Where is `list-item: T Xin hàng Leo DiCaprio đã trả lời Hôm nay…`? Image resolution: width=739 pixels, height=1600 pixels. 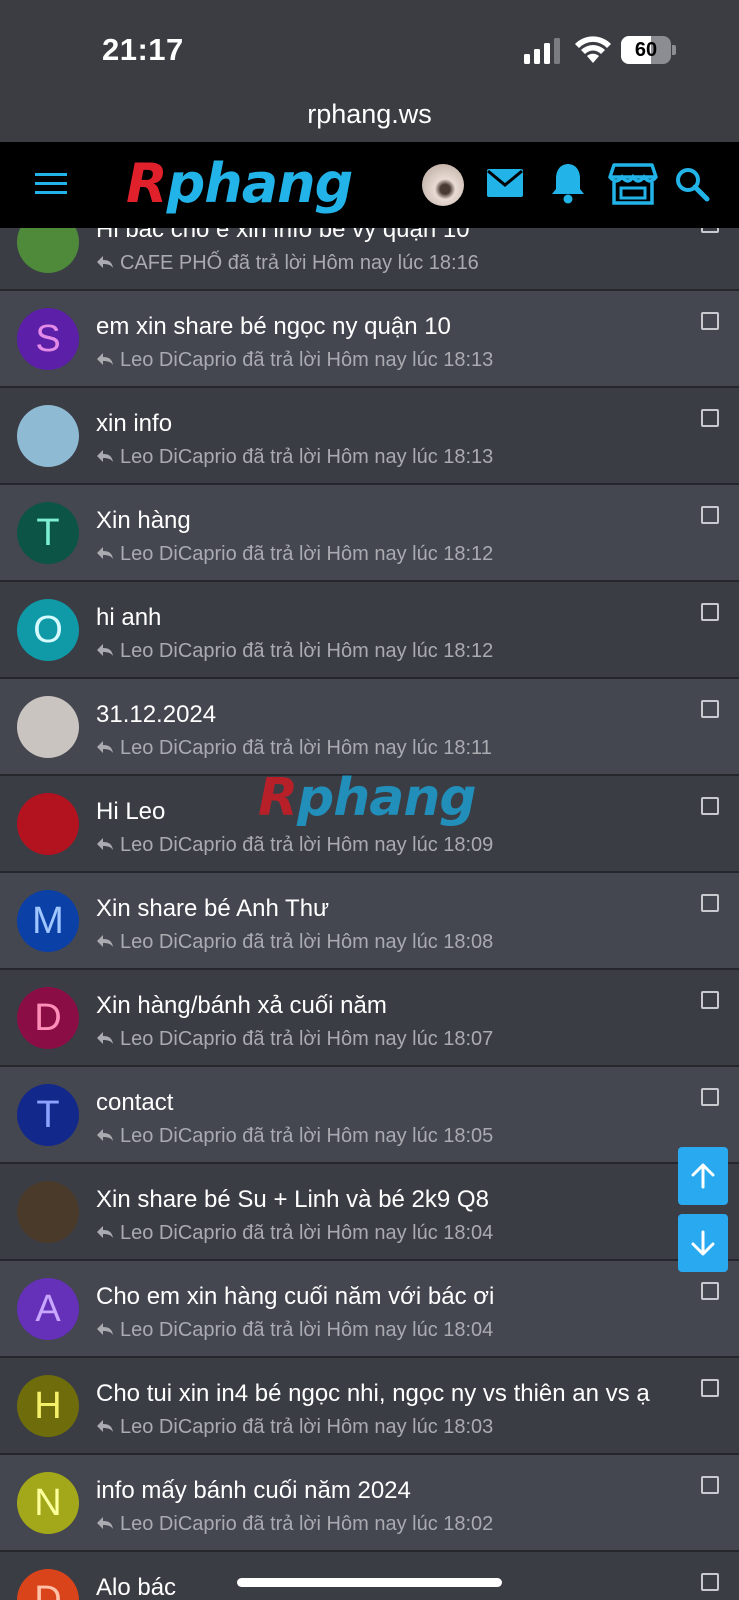 list-item: T Xin hàng Leo DiCaprio đã trả lời Hôm nay… is located at coordinates (369, 533).